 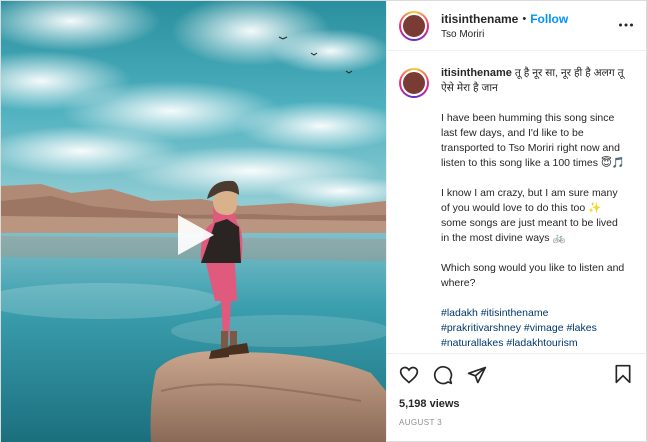 What do you see at coordinates (443, 377) in the screenshot?
I see `comment-icon` at bounding box center [443, 377].